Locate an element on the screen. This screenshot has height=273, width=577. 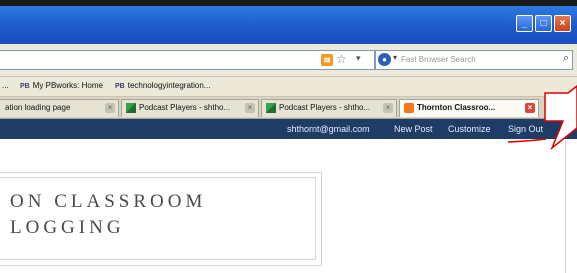
maximize-button: □ is located at coordinates (543, 23).